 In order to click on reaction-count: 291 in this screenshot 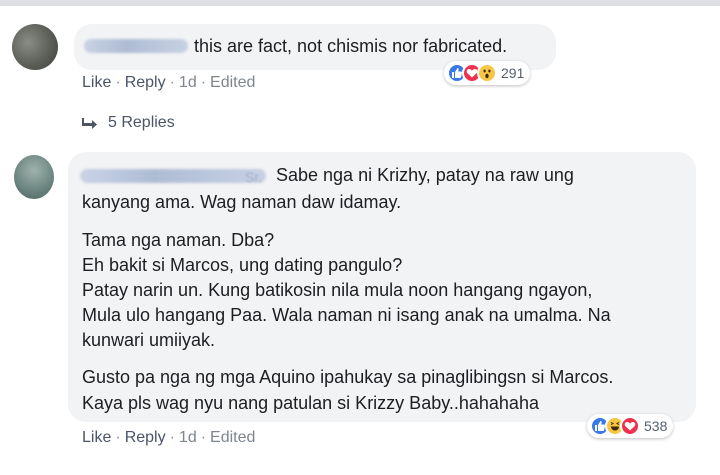, I will do `click(513, 73)`.